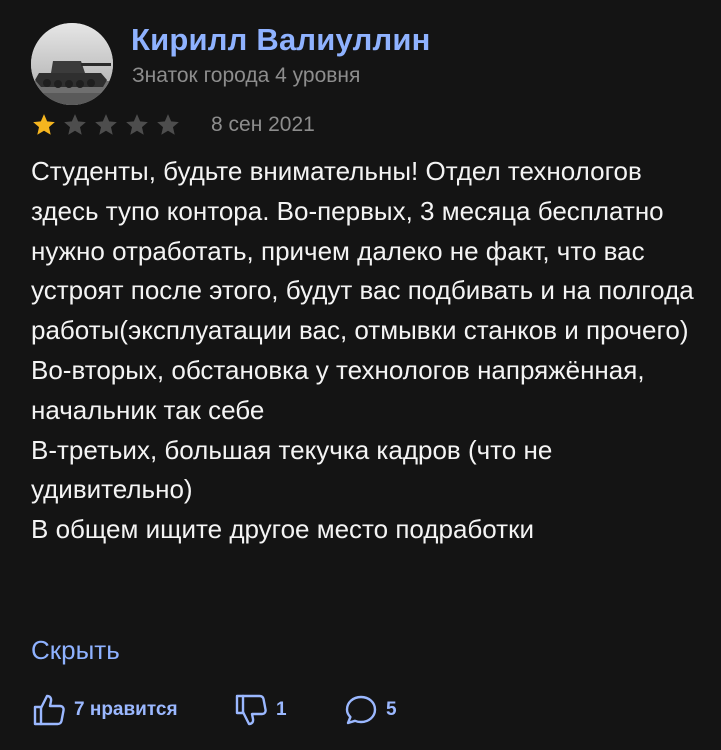  Describe the element at coordinates (282, 529) in the screenshot. I see `review-paragraph: В общем ищите другое место подработки` at that location.